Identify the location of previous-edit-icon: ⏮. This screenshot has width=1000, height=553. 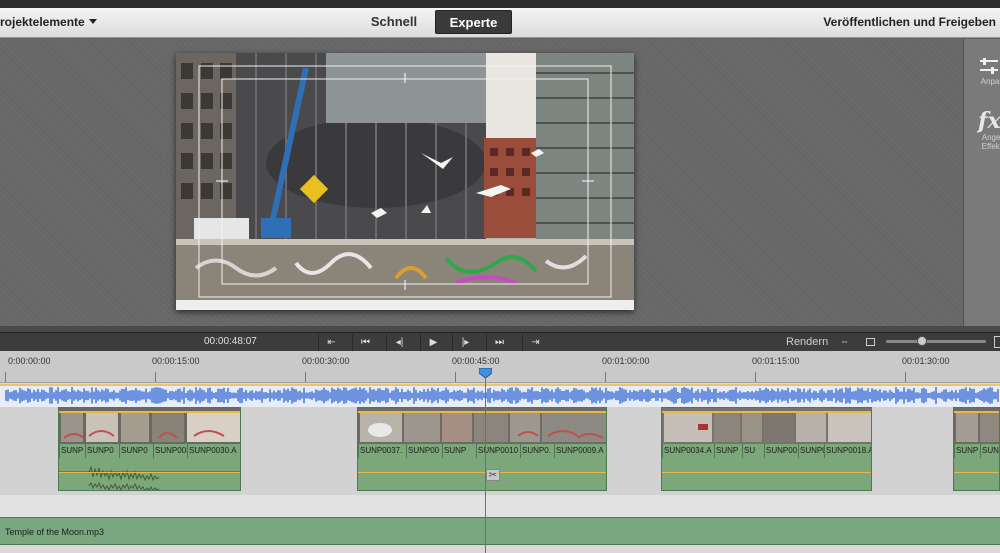
(365, 342).